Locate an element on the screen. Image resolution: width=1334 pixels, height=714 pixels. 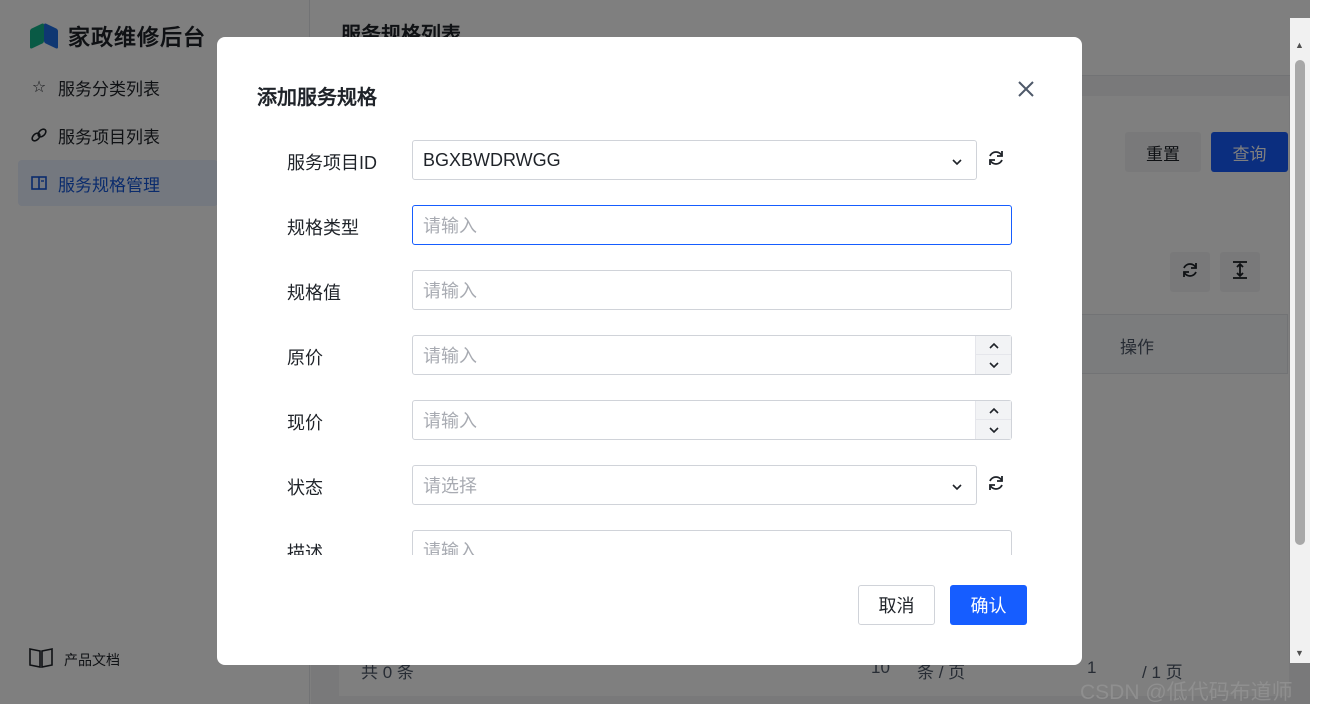
current-price-label: 现价 is located at coordinates (305, 423).